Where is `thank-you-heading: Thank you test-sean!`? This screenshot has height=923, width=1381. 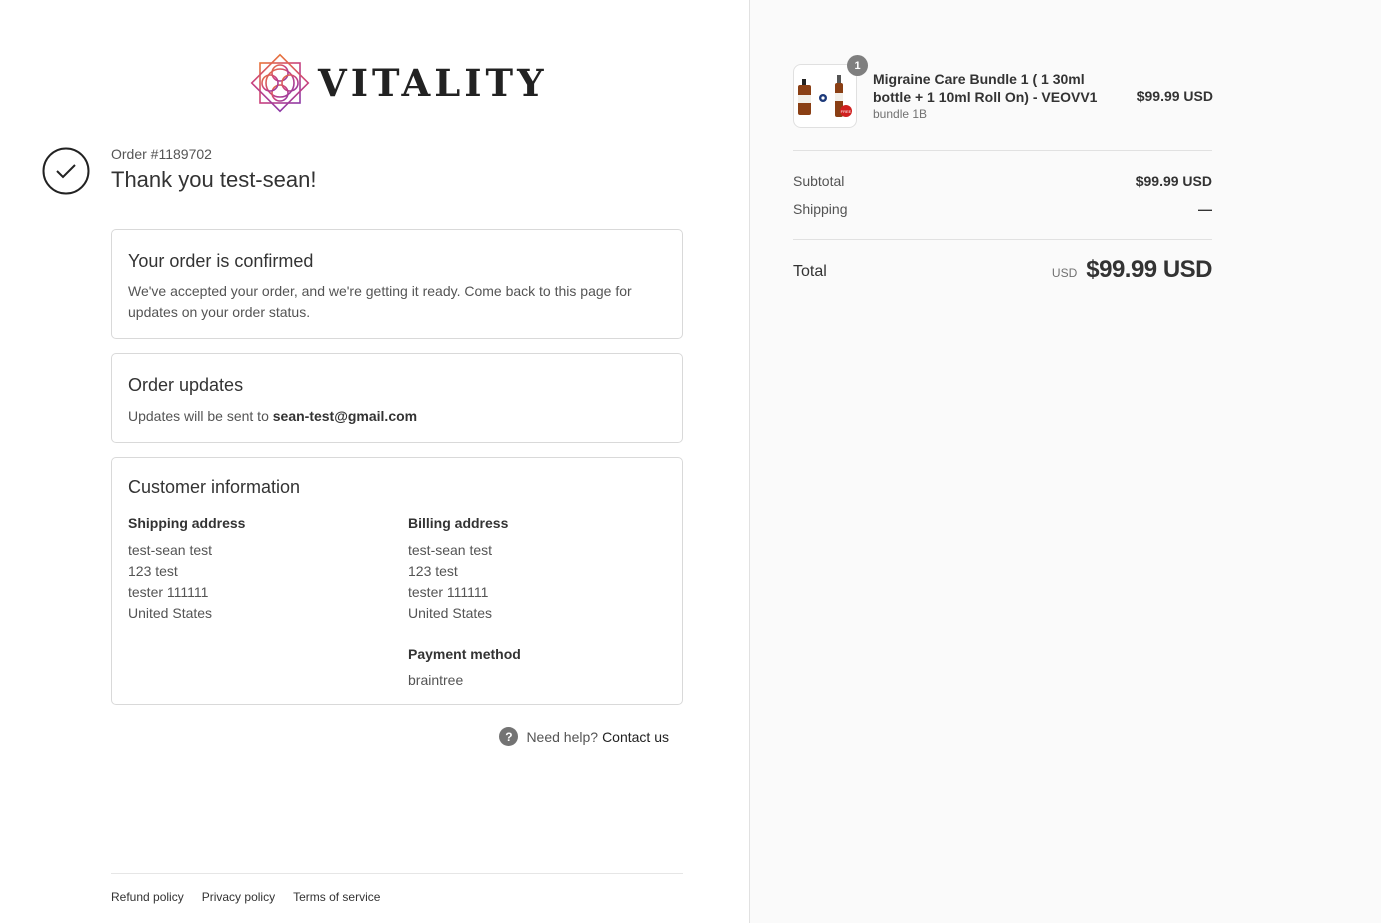
thank-you-heading: Thank you test-sean! is located at coordinates (214, 179).